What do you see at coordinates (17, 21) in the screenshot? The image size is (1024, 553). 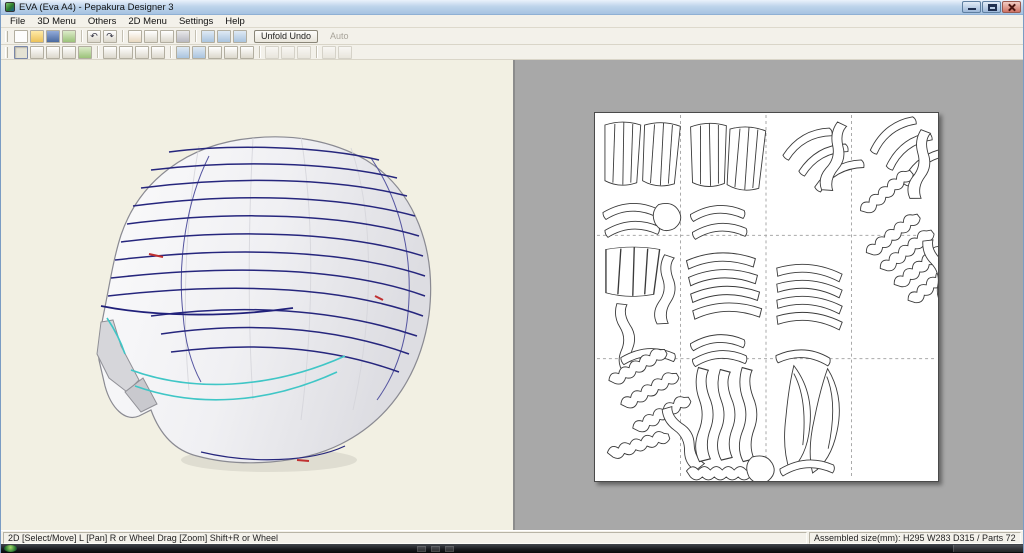 I see `menu-file: File` at bounding box center [17, 21].